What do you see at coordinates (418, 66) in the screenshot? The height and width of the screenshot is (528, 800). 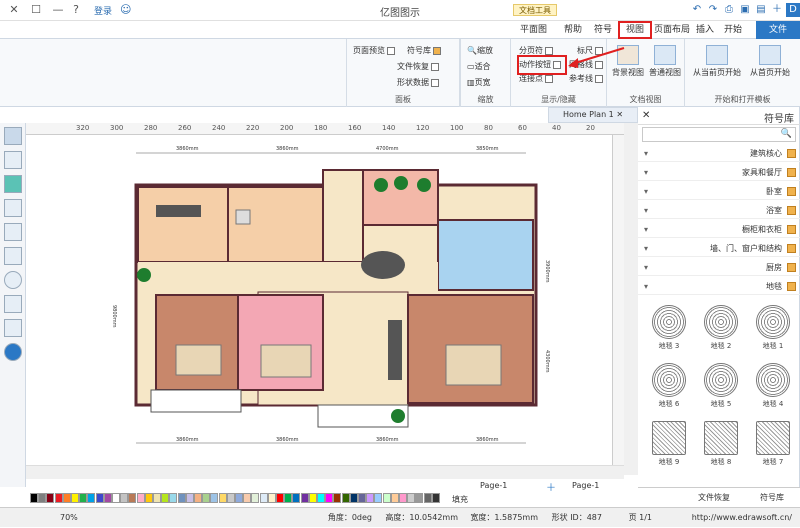 I see `file-recovery-button: 文件恢复` at bounding box center [418, 66].